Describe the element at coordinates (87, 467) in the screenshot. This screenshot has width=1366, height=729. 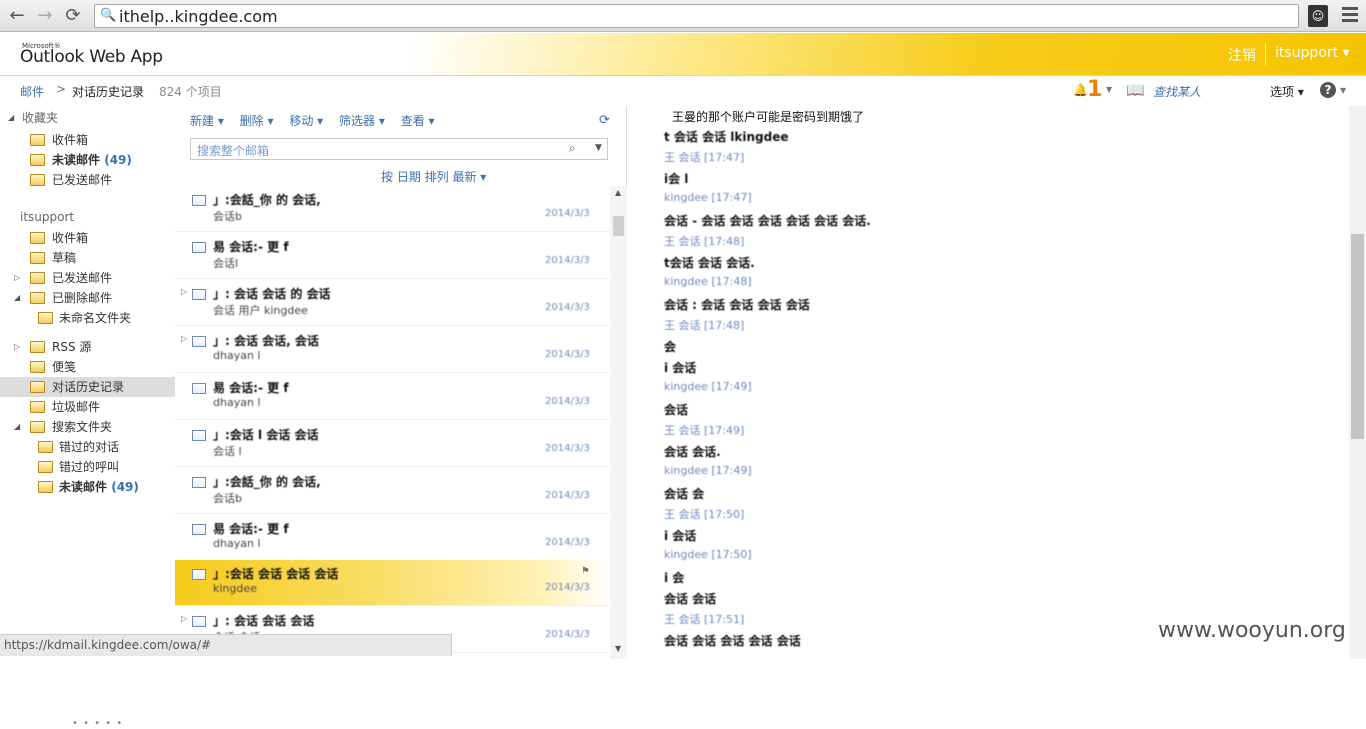
I see `sidebar-item-missed-calls: 错过的呼叫` at that location.